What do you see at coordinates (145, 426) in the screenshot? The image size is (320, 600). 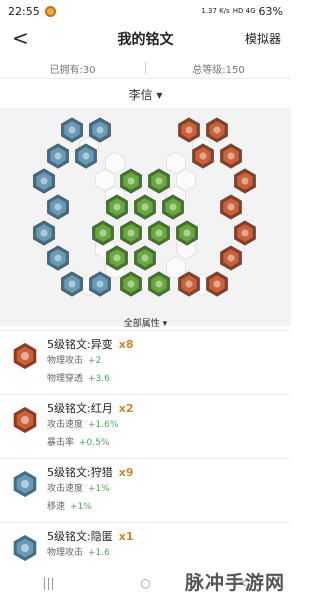 I see `rune-item: 5级铭文:红月 x2 攻击速度 +1.6% 暴击率 +0.5%` at bounding box center [145, 426].